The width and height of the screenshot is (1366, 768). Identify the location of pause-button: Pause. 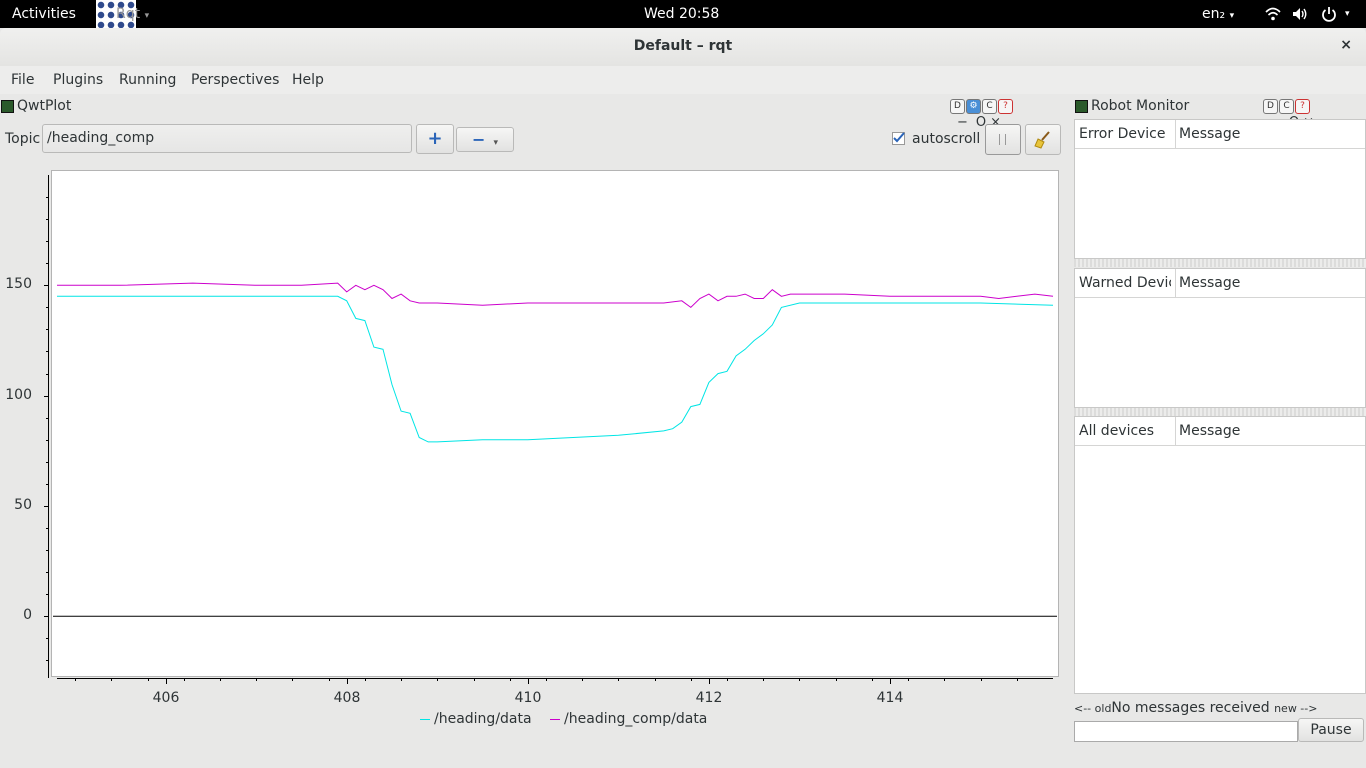
(1331, 730).